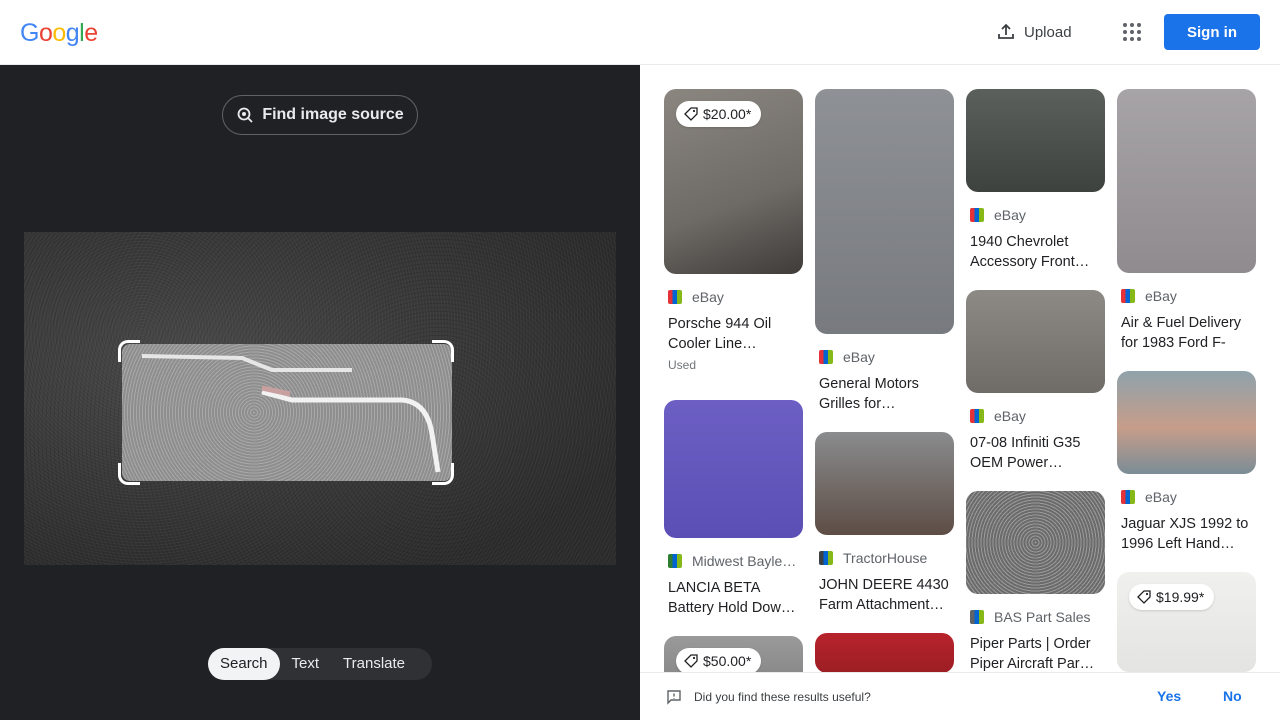 This screenshot has height=720, width=1280. I want to click on result-card, so click(884, 652).